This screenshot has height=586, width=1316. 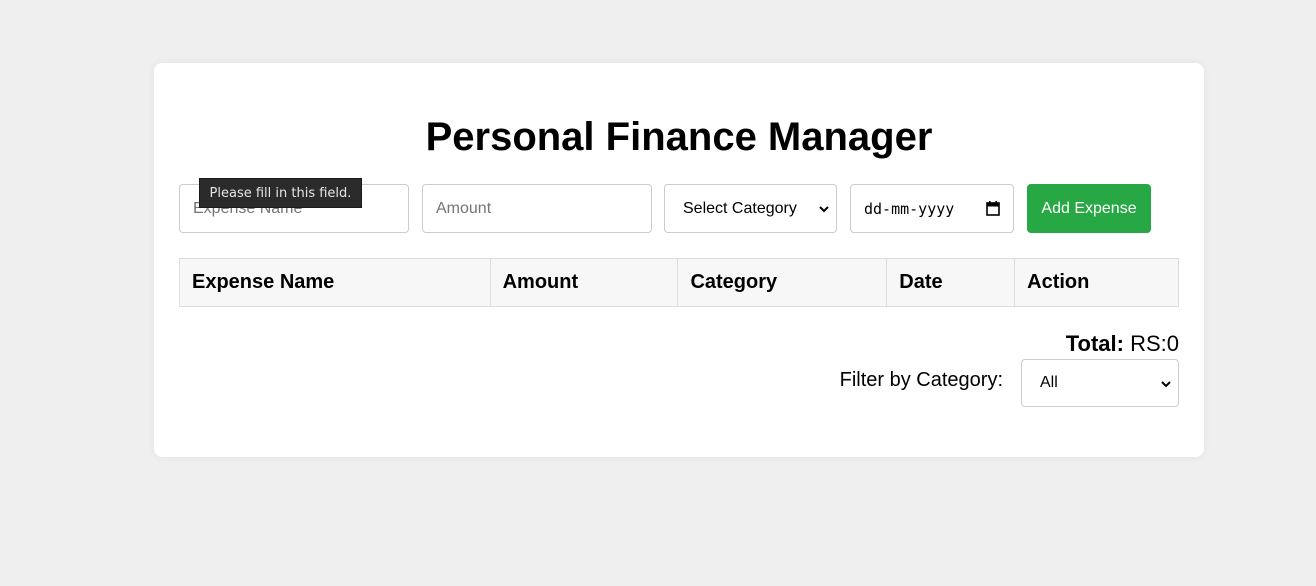 I want to click on total-label: Total:, so click(x=1094, y=343).